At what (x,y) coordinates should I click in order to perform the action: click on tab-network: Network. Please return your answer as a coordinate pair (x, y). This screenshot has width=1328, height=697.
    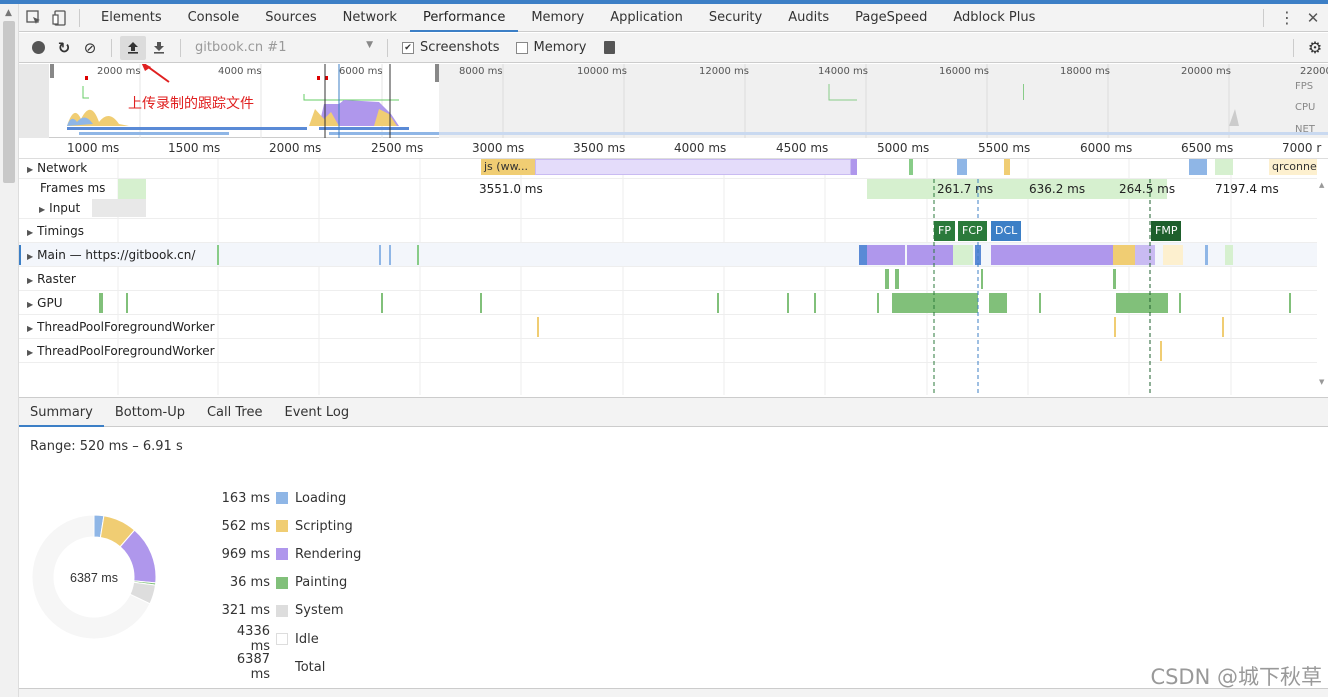
    Looking at the image, I should click on (370, 18).